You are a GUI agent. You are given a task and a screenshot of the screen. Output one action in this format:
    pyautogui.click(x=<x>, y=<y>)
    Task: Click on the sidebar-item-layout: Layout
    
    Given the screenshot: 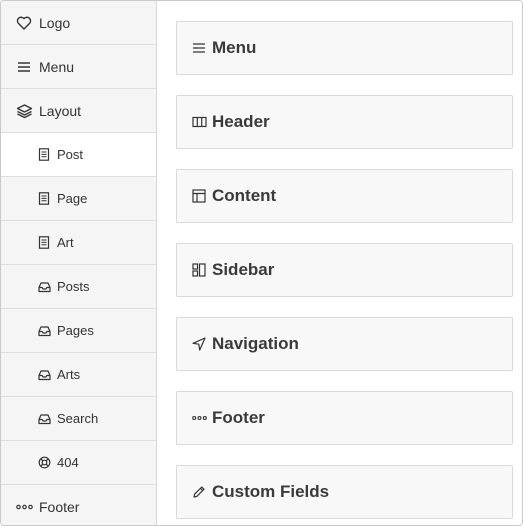 What is the action you would take?
    pyautogui.click(x=78, y=111)
    